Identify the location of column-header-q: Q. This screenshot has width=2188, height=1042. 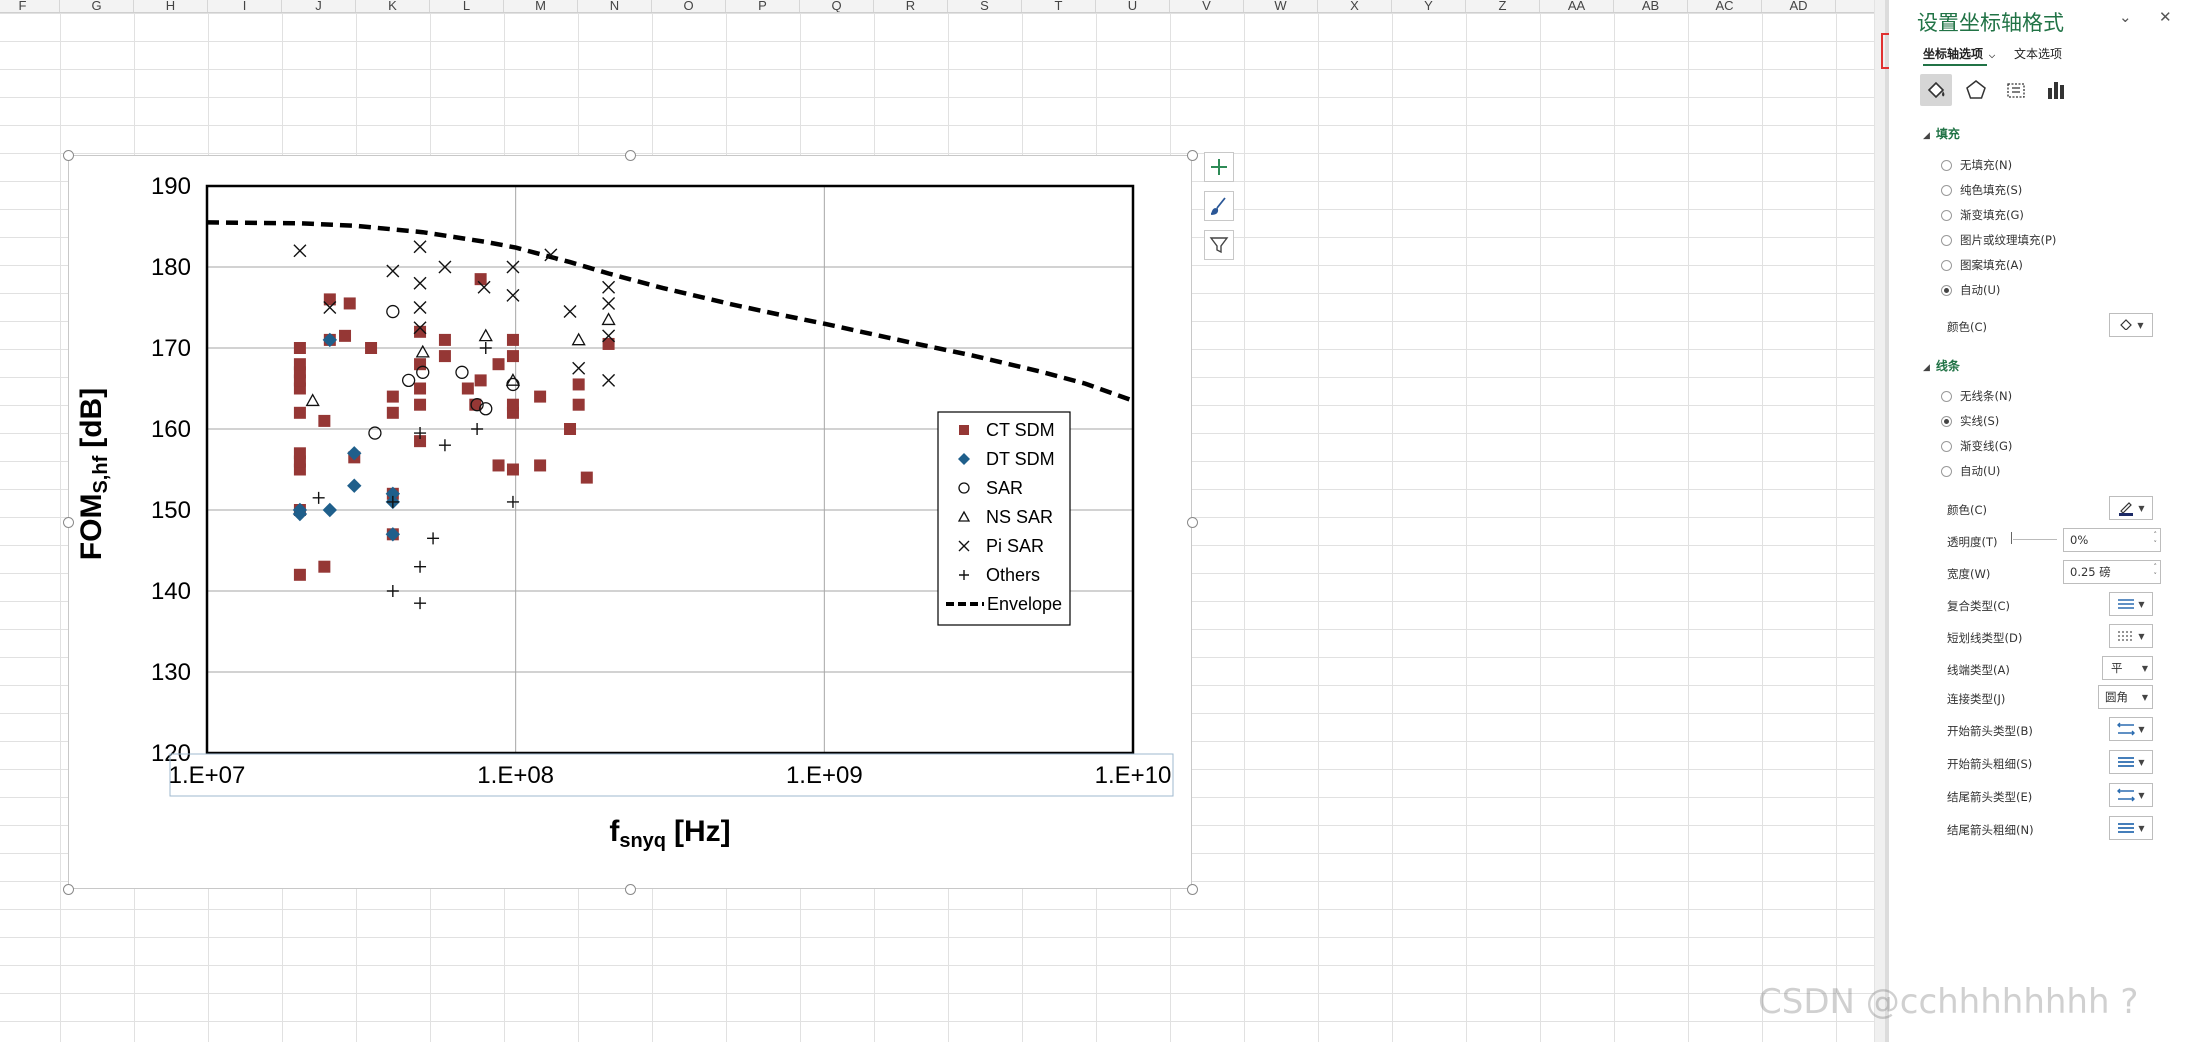
(837, 6).